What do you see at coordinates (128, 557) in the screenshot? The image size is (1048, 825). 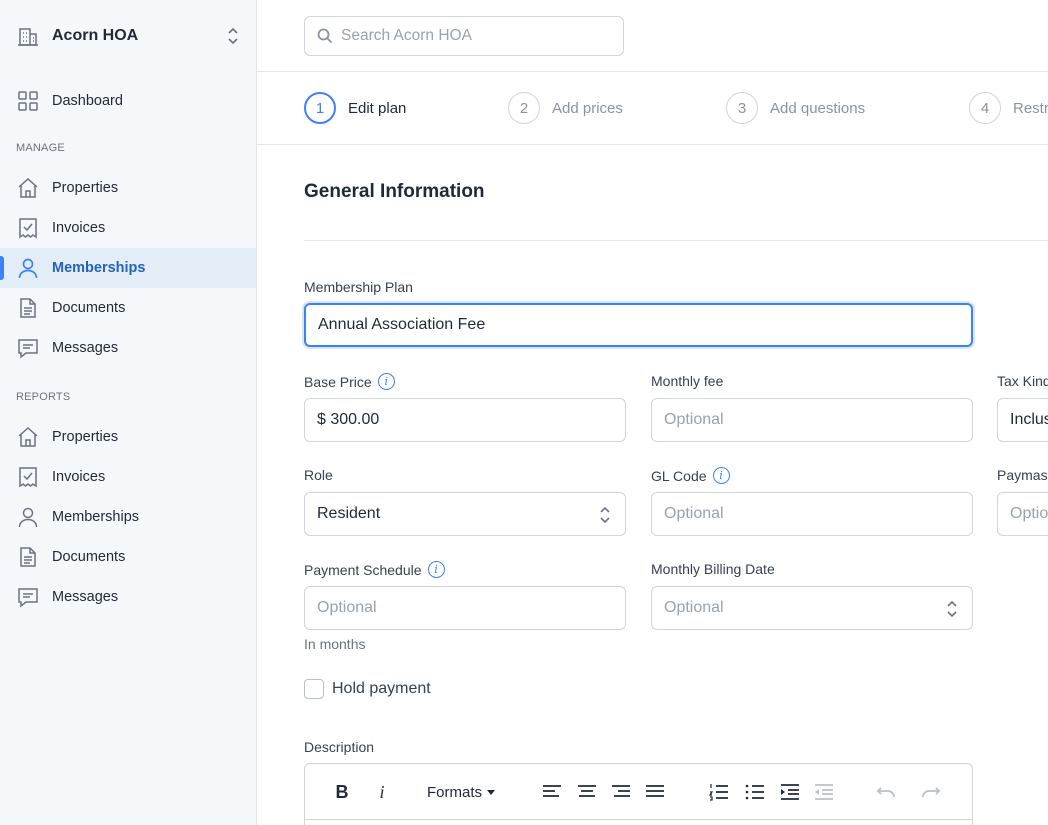 I see `sidebar-item-reports-documents: Documents` at bounding box center [128, 557].